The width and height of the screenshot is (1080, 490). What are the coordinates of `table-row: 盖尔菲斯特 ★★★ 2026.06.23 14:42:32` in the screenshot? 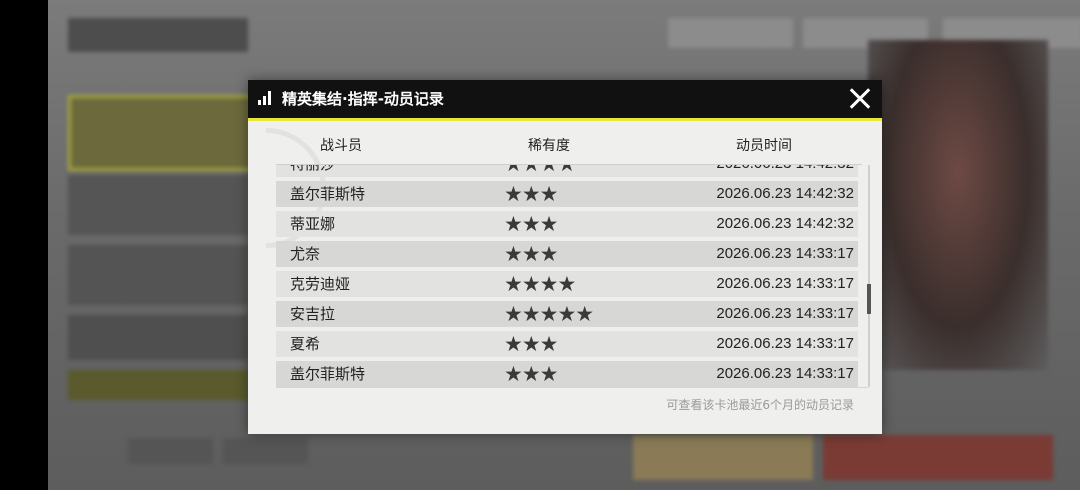 It's located at (567, 194).